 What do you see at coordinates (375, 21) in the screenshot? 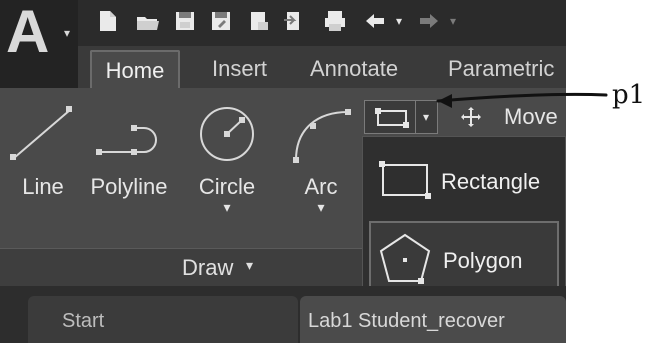
I see `undo-icon` at bounding box center [375, 21].